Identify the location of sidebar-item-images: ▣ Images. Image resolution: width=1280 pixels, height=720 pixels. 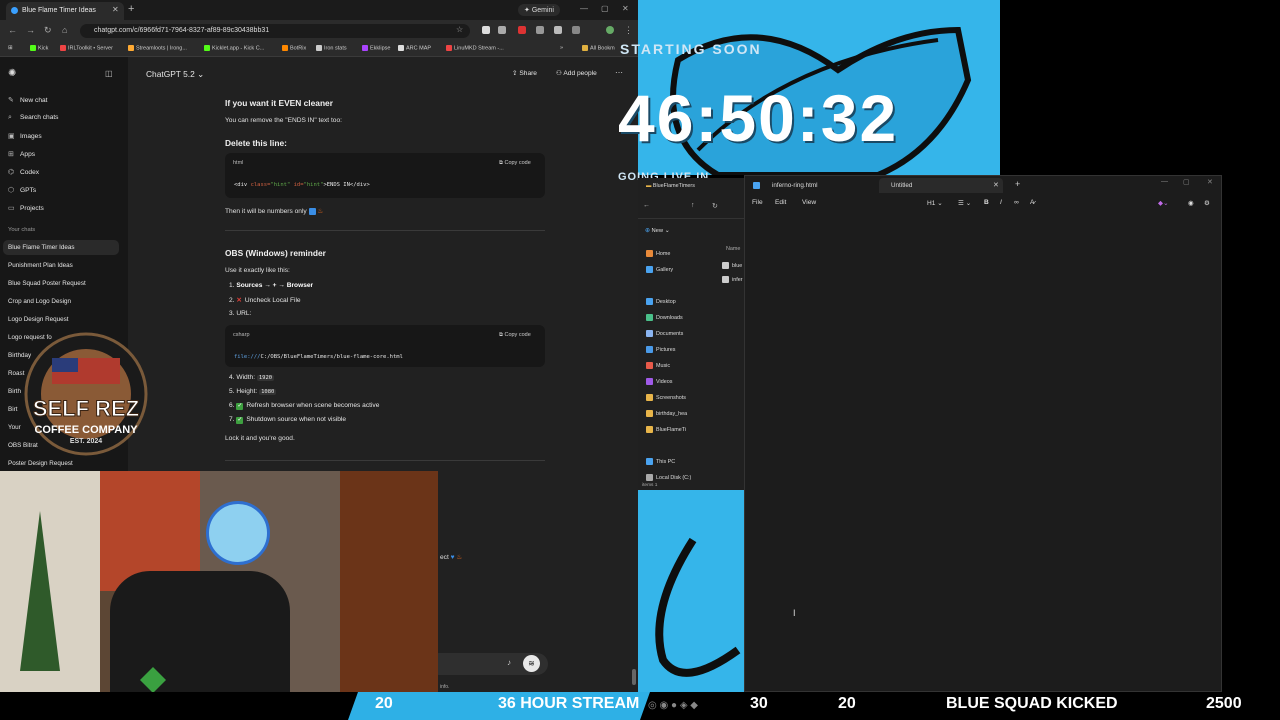
(25, 136).